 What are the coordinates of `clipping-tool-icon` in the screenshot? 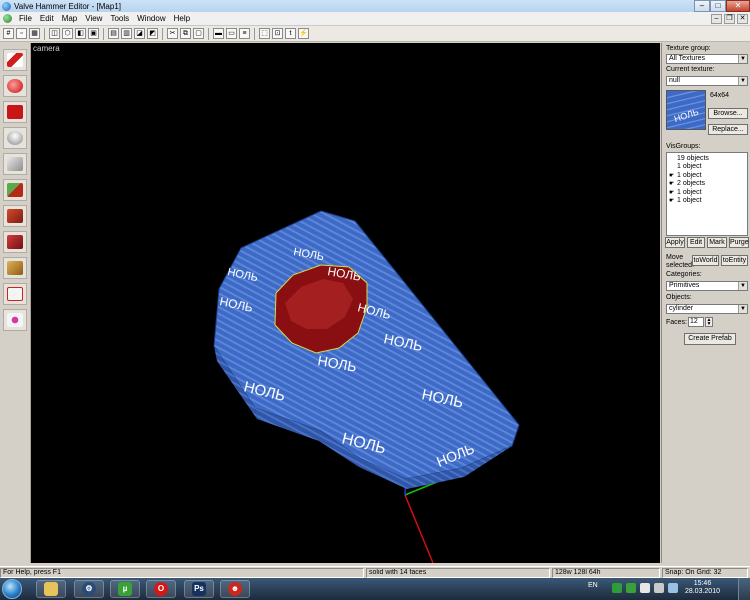 It's located at (15, 268).